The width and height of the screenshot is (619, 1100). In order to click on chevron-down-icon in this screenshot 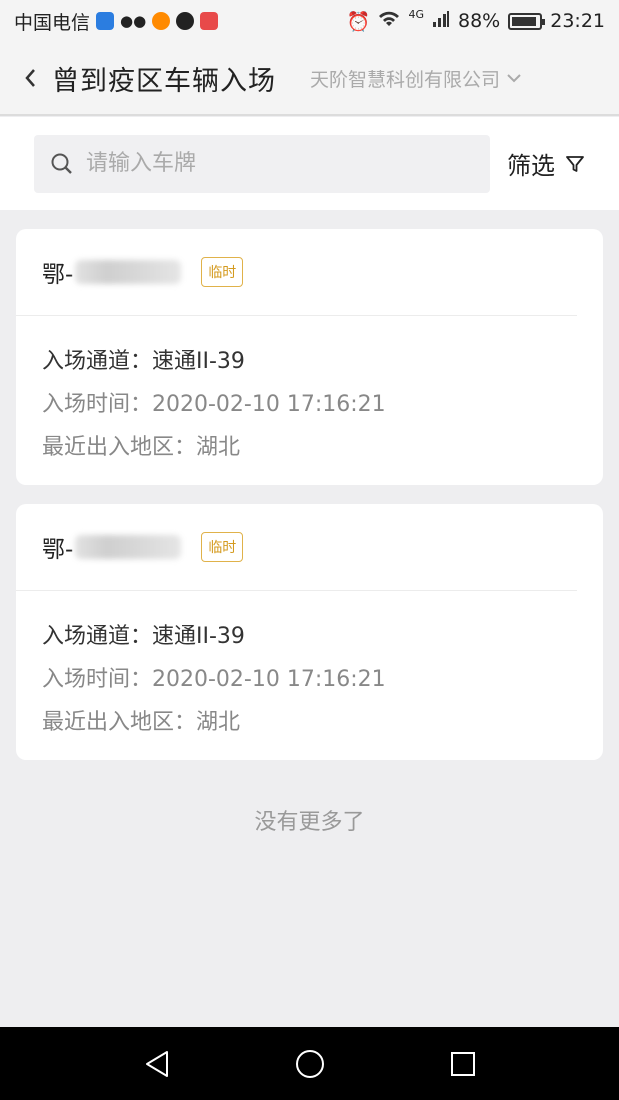, I will do `click(514, 78)`.